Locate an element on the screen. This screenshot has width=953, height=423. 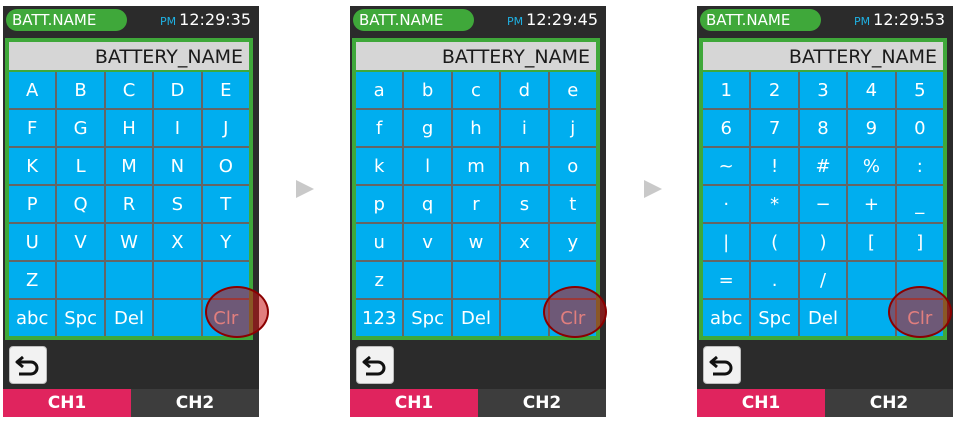
key: T is located at coordinates (225, 204).